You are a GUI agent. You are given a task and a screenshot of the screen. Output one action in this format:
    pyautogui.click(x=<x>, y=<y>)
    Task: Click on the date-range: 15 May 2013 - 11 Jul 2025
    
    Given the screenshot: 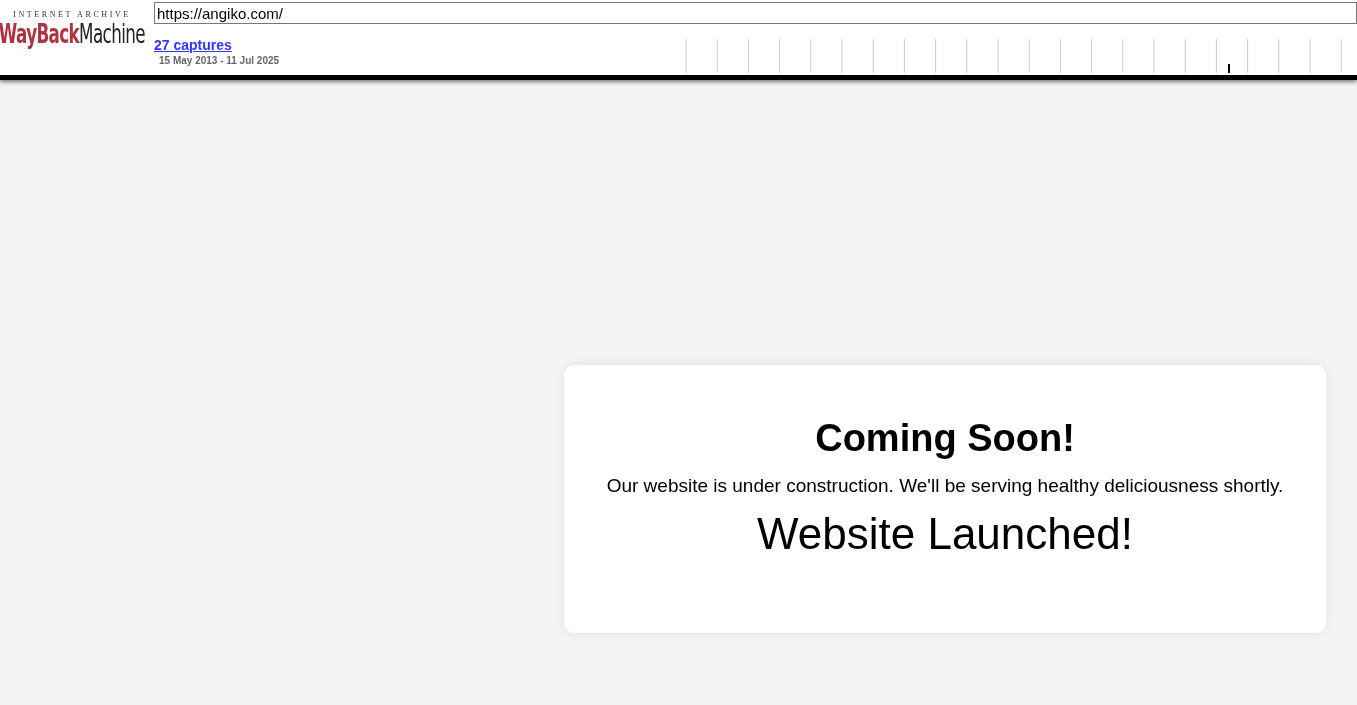 What is the action you would take?
    pyautogui.click(x=219, y=60)
    